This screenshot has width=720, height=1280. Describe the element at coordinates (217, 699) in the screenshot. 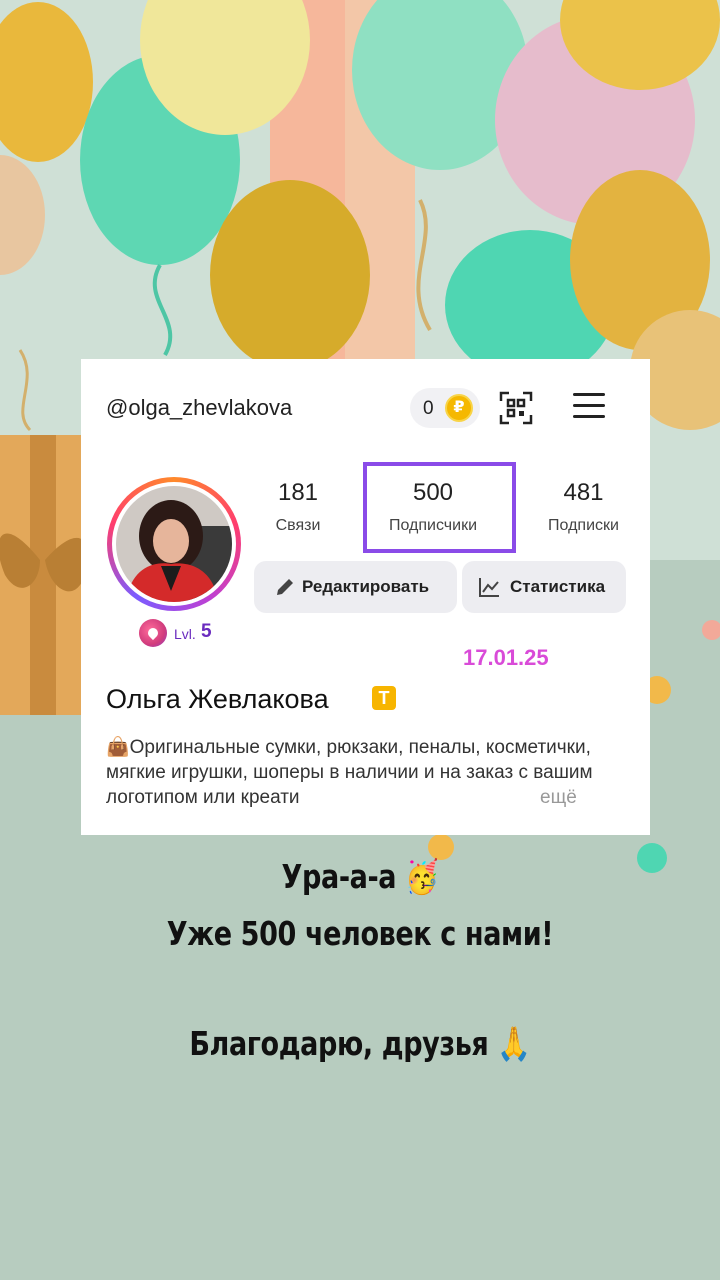

I see `full-name: Ольга Жевлакова` at that location.